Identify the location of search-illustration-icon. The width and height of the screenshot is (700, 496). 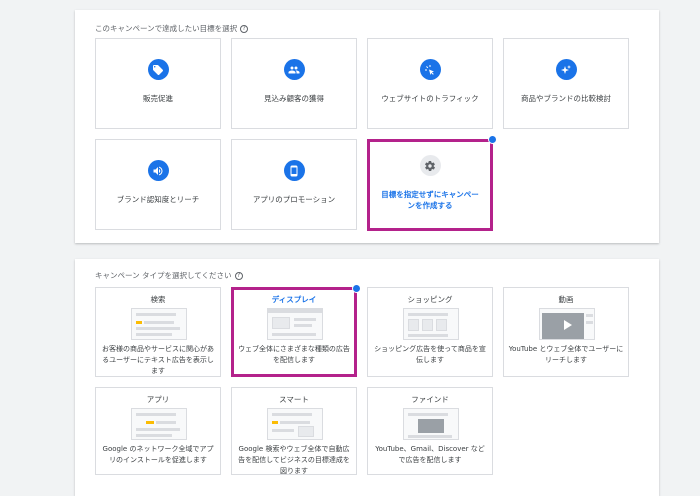
(159, 324).